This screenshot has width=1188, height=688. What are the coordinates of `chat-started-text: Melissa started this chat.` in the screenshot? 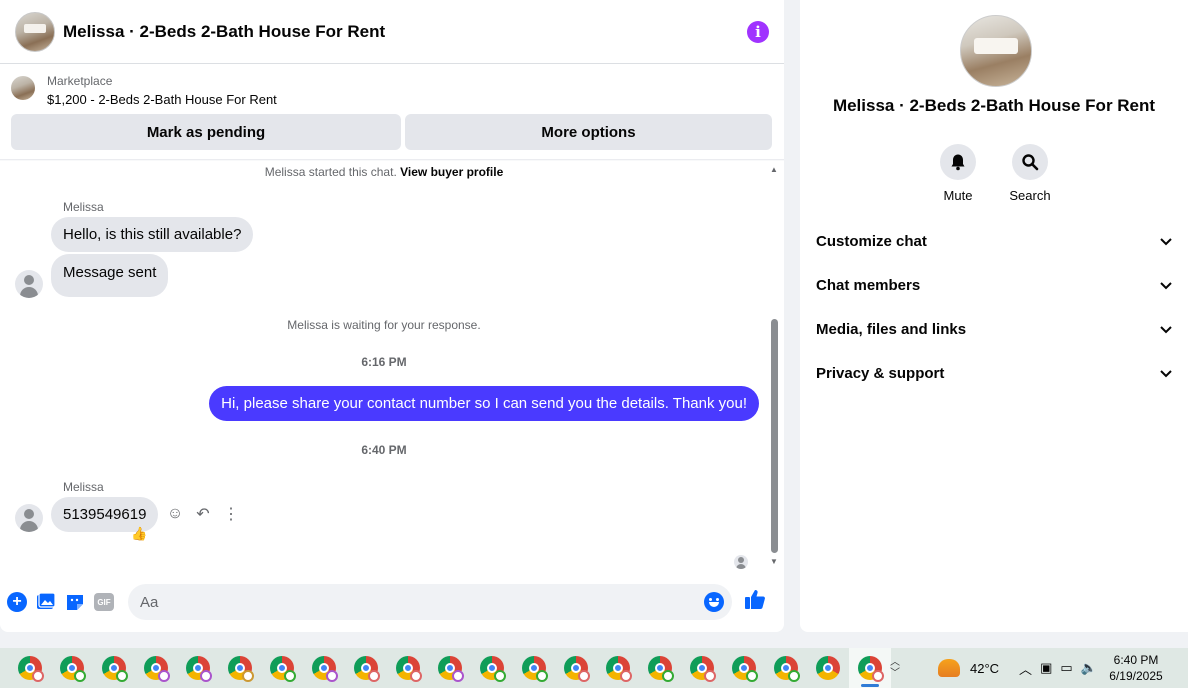 It's located at (330, 172).